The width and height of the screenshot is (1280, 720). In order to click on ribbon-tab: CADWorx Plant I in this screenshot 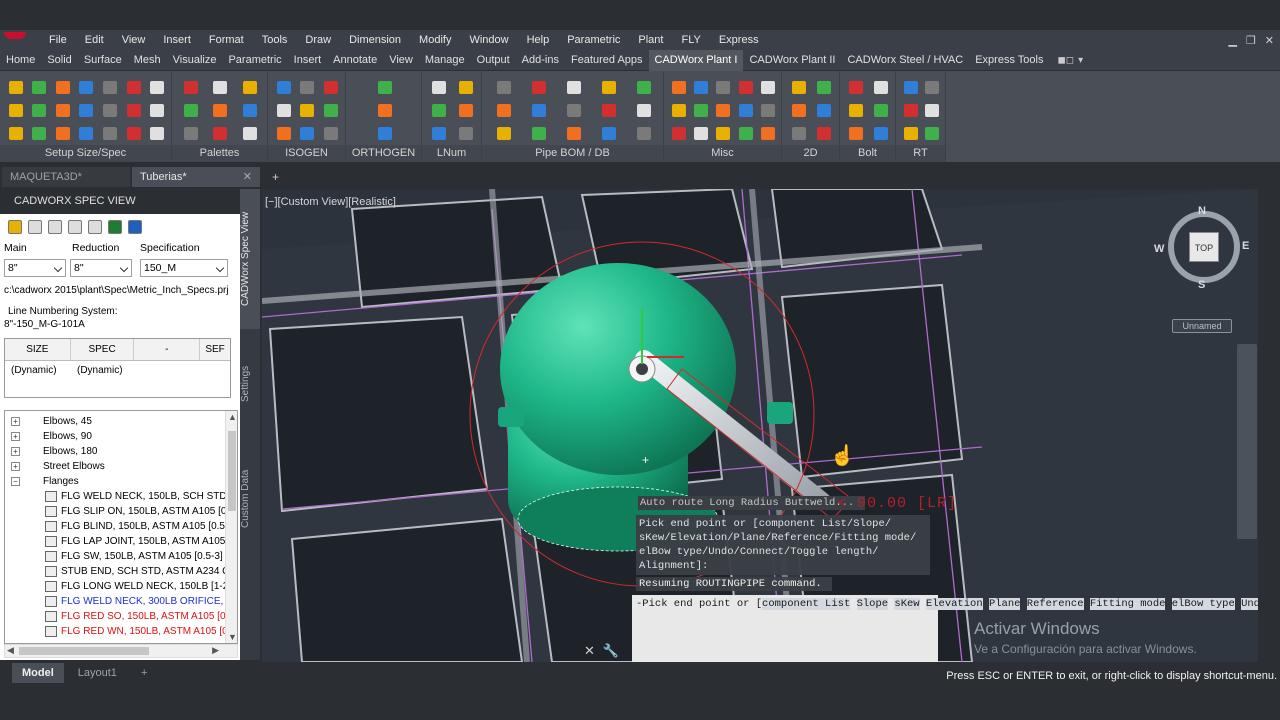, I will do `click(696, 60)`.